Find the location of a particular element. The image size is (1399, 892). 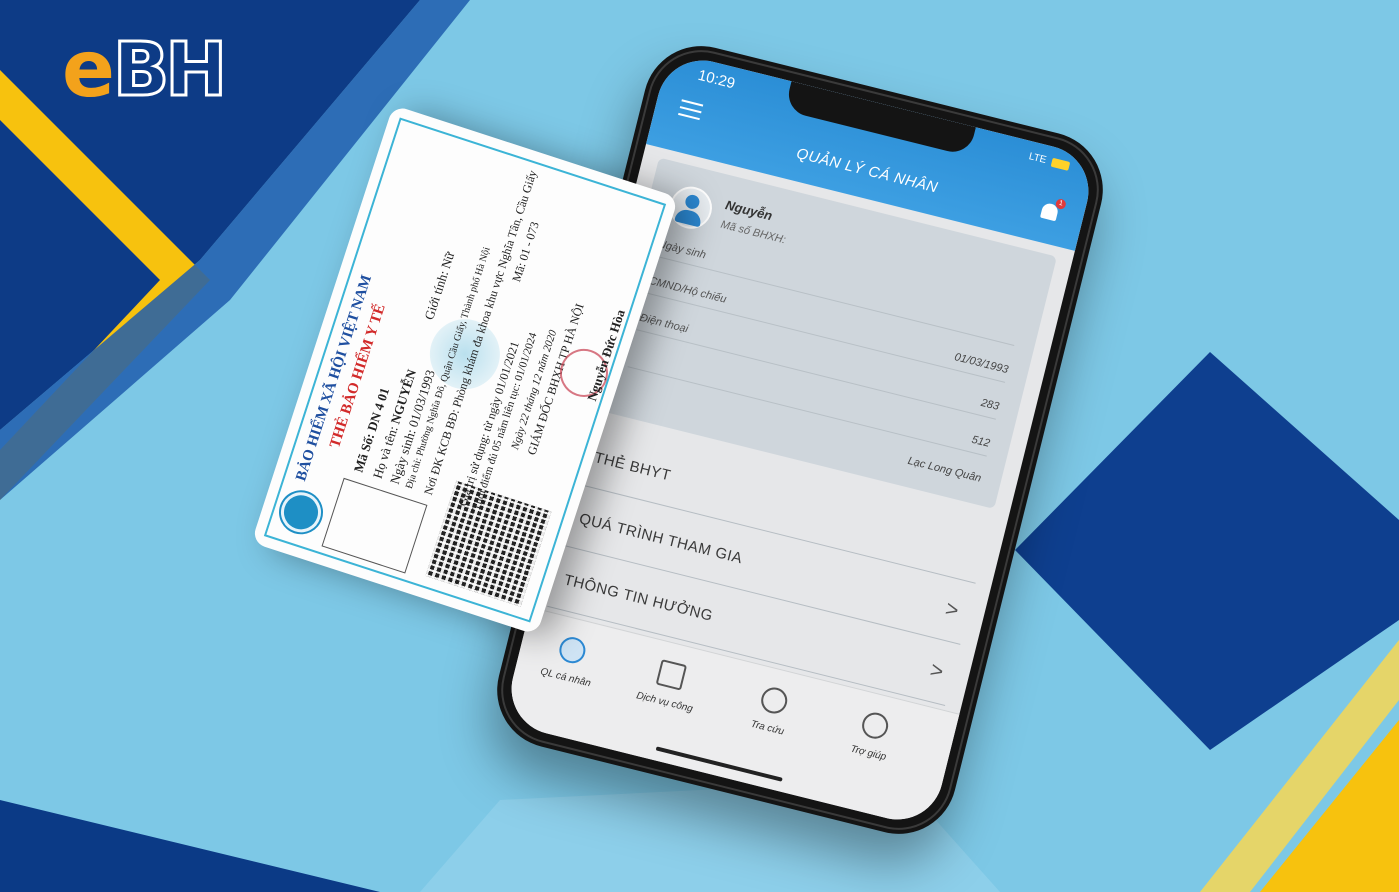

logo-e: e is located at coordinates (88, 70).